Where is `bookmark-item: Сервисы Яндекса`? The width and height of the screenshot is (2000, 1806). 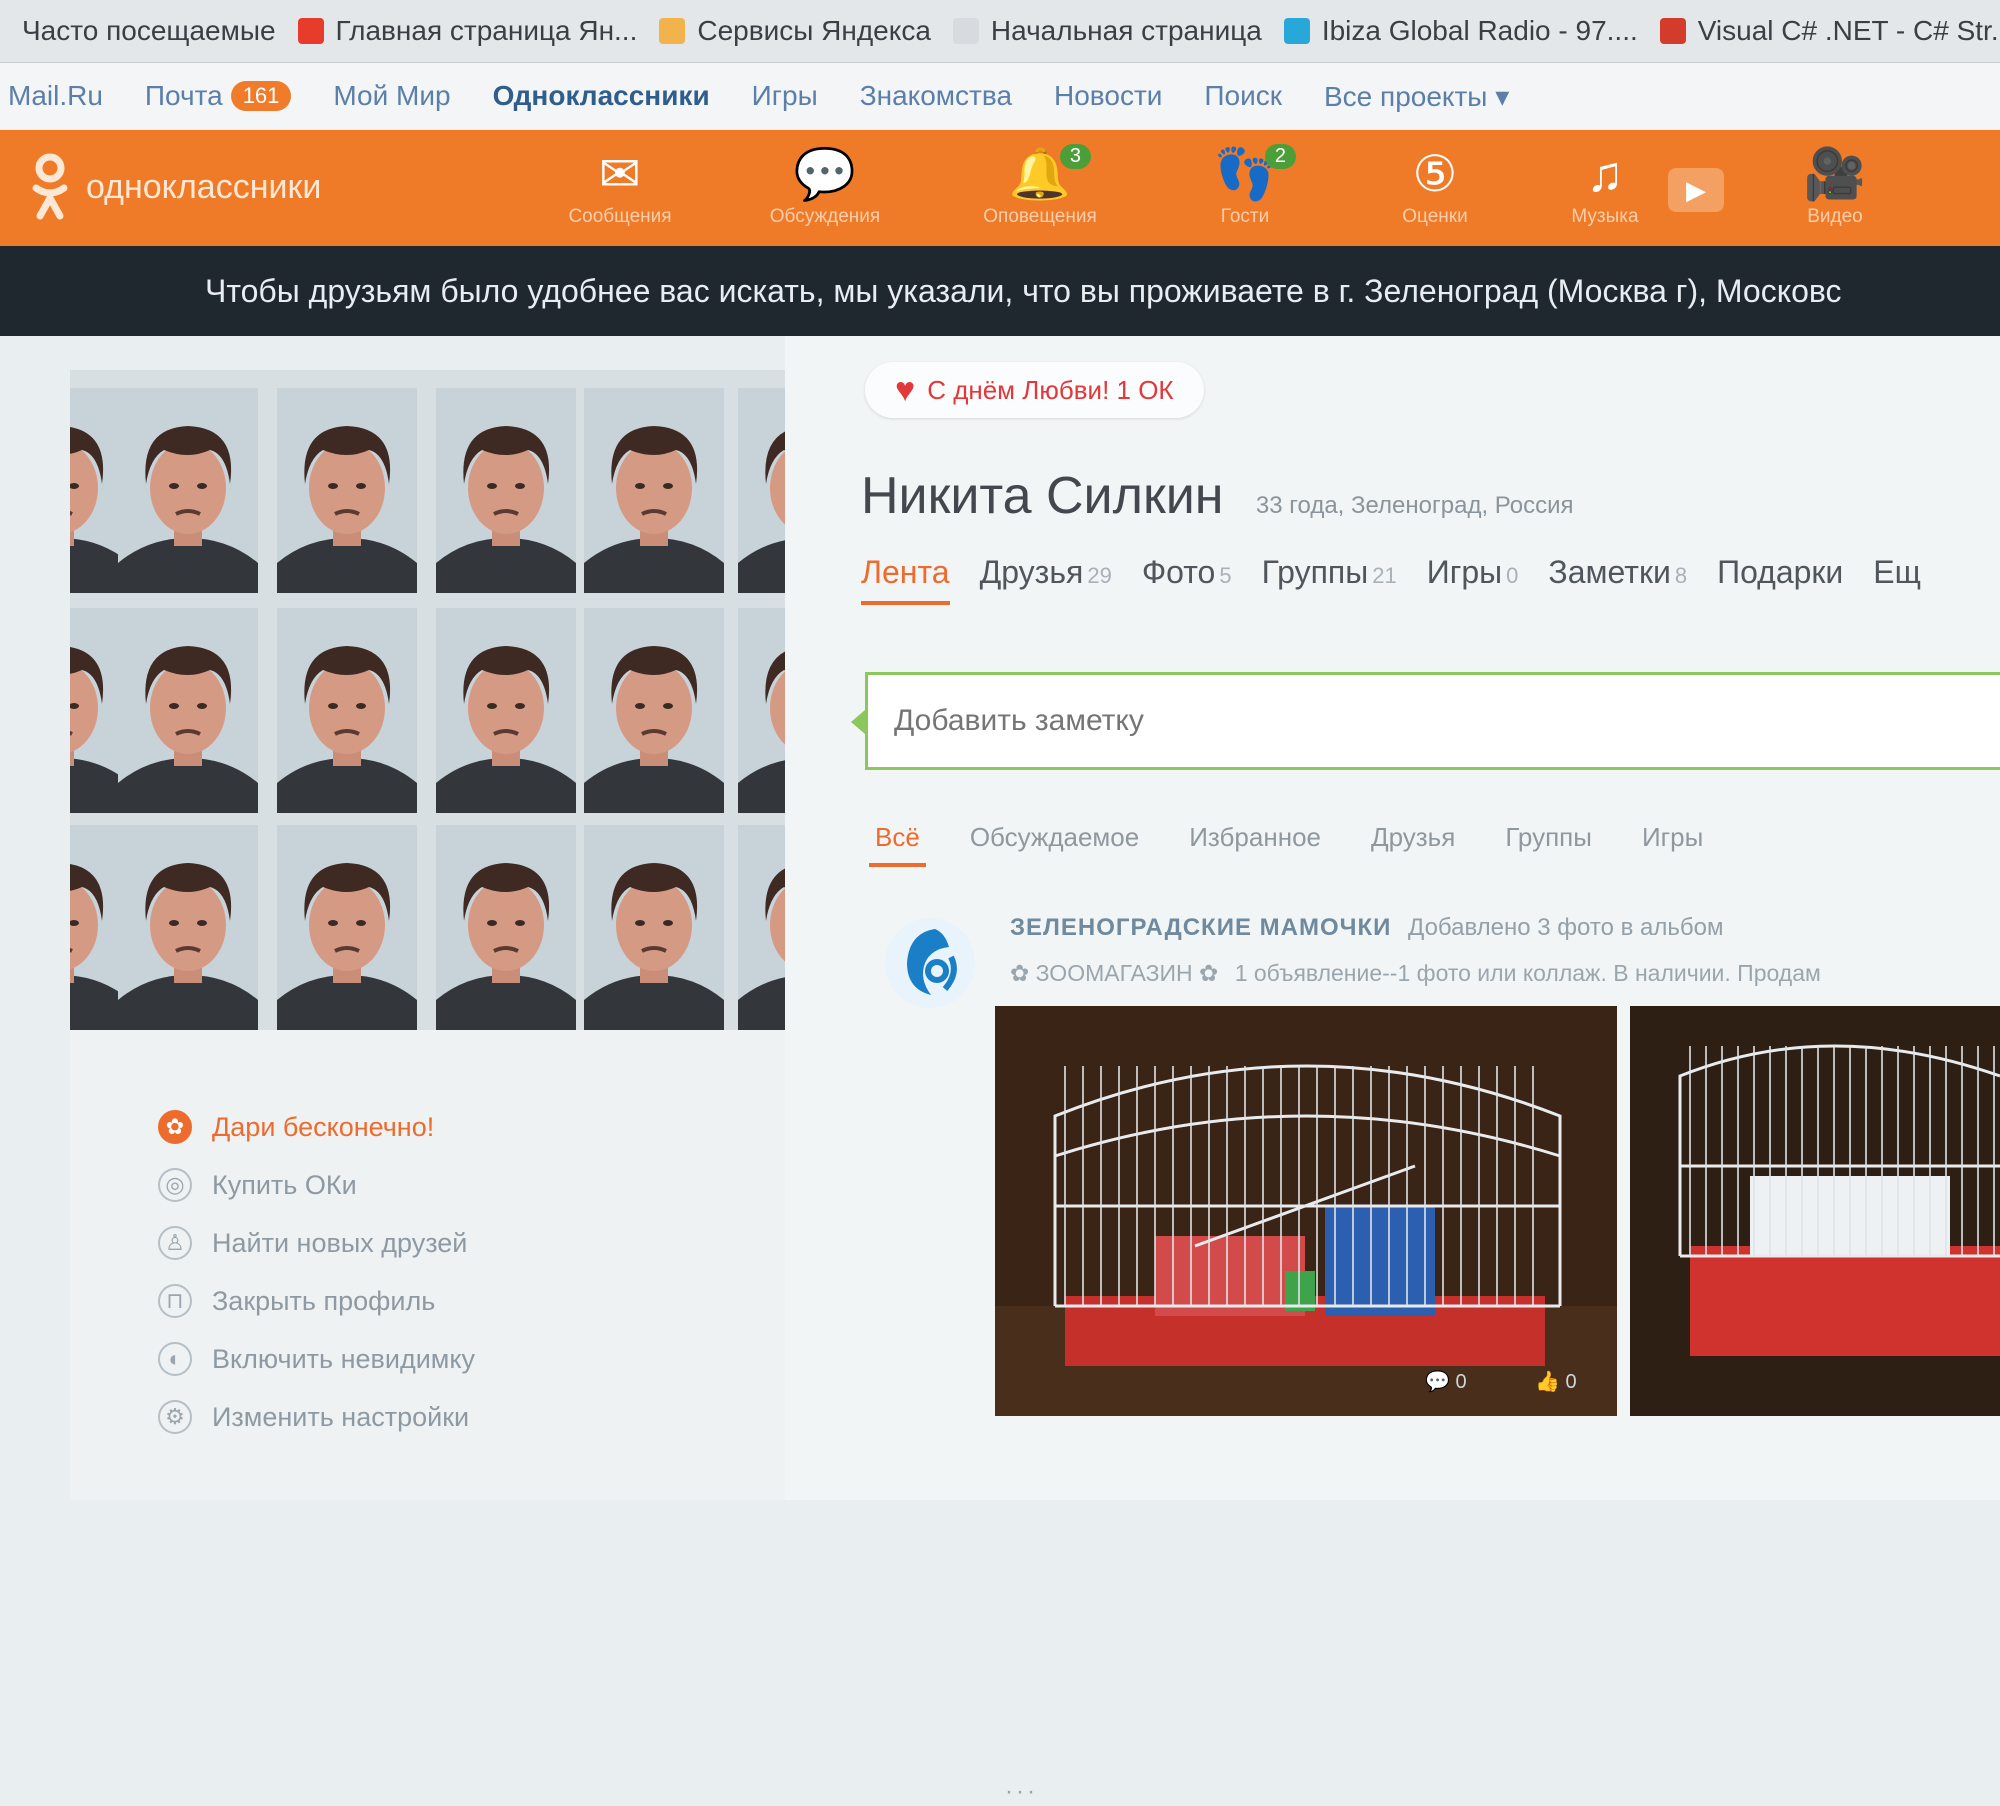
bookmark-item: Сервисы Яндекса is located at coordinates (795, 31).